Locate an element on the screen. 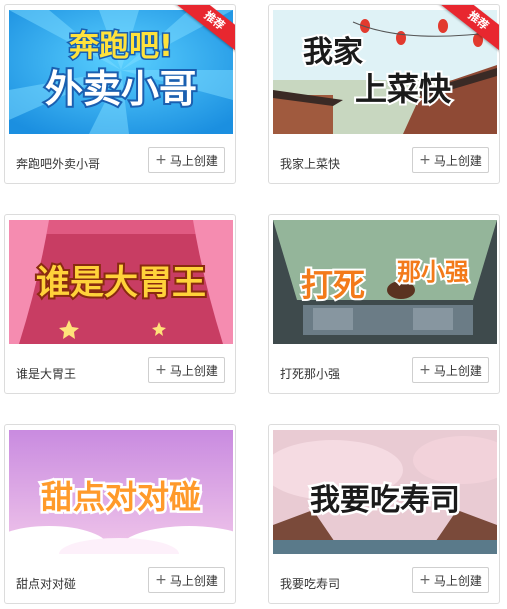 The width and height of the screenshot is (507, 609). art-title-line2: 上菜快 is located at coordinates (403, 89).